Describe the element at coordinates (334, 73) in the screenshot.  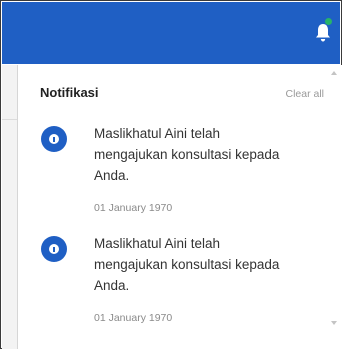
I see `scroll-up-icon` at that location.